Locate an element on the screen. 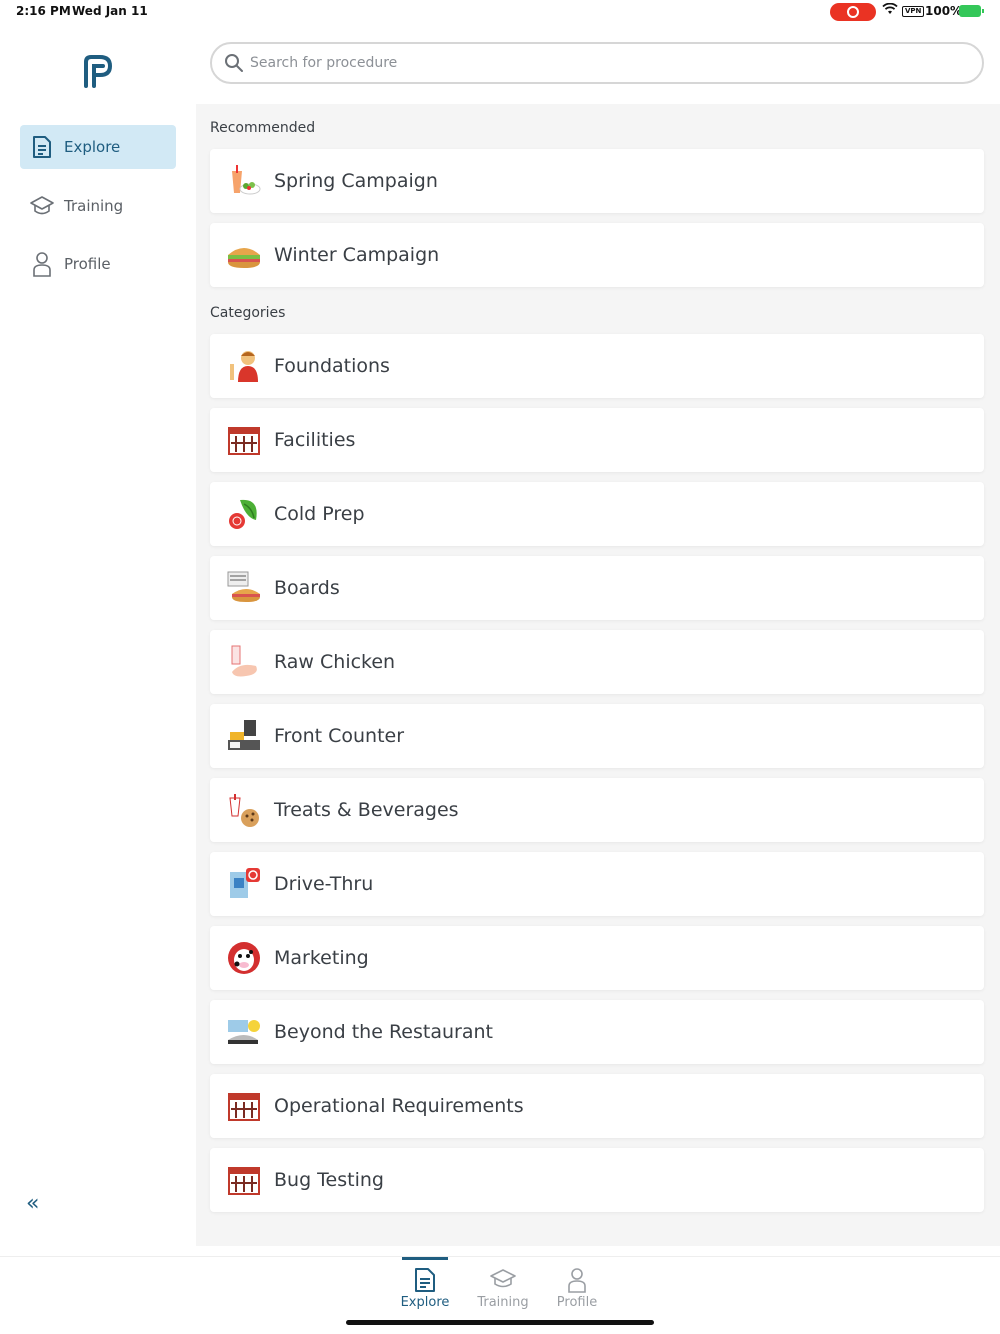  list-item-label: Foundations is located at coordinates (332, 366).